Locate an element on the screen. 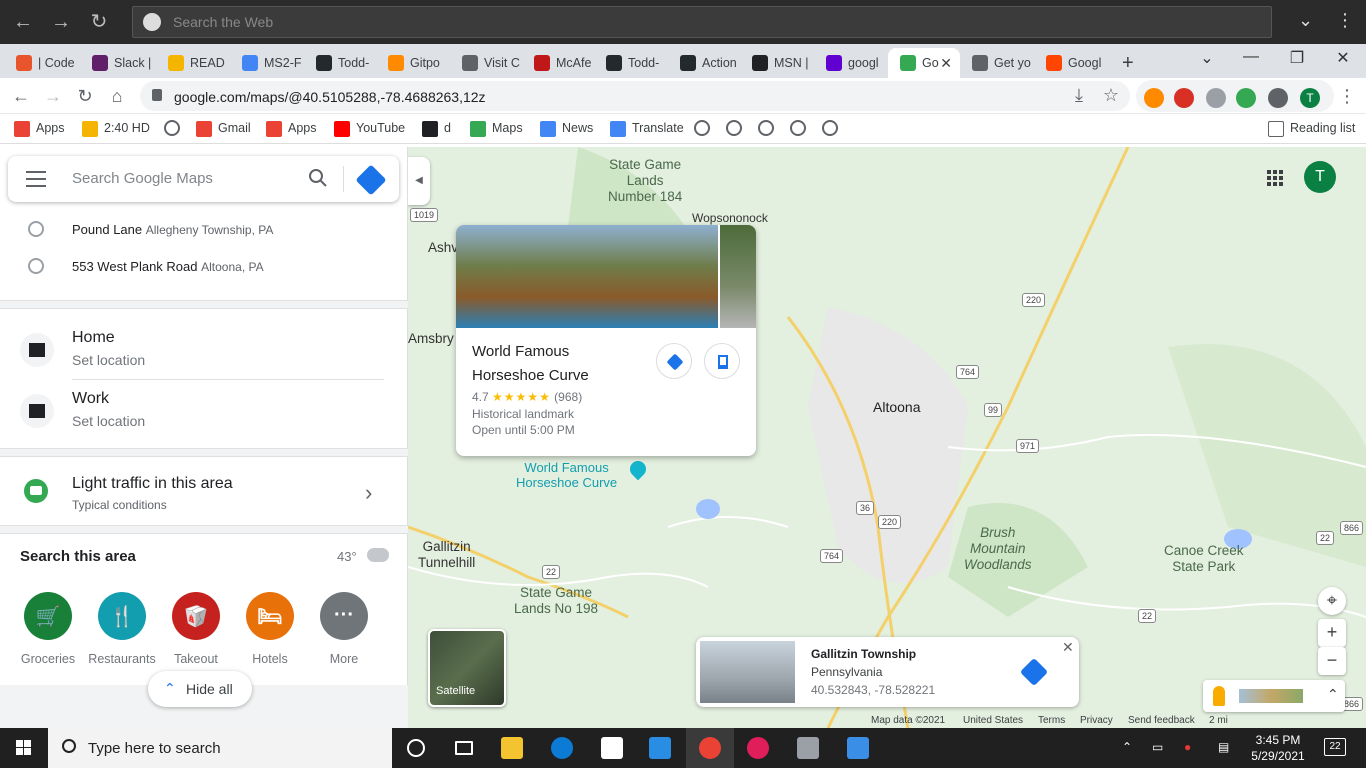 This screenshot has height=768, width=1366. tab-2: READ is located at coordinates (193, 63).